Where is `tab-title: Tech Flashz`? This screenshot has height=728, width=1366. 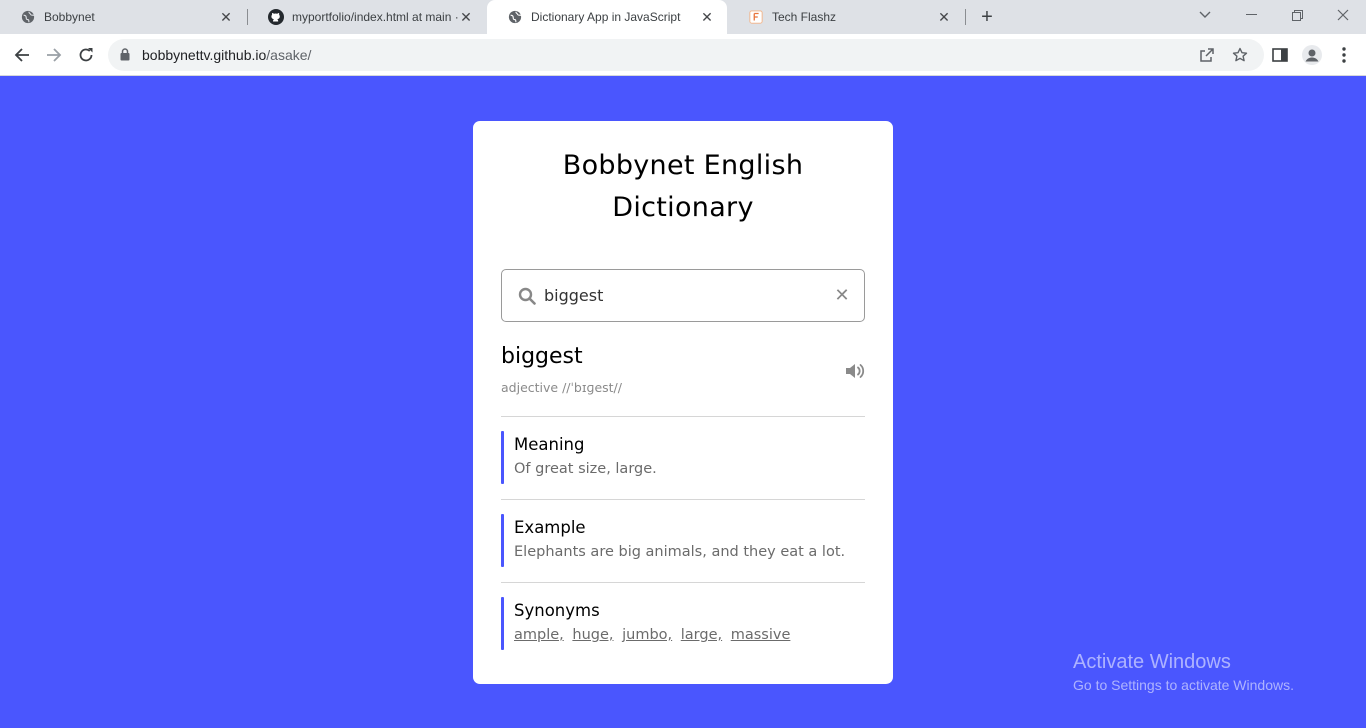 tab-title: Tech Flashz is located at coordinates (804, 17).